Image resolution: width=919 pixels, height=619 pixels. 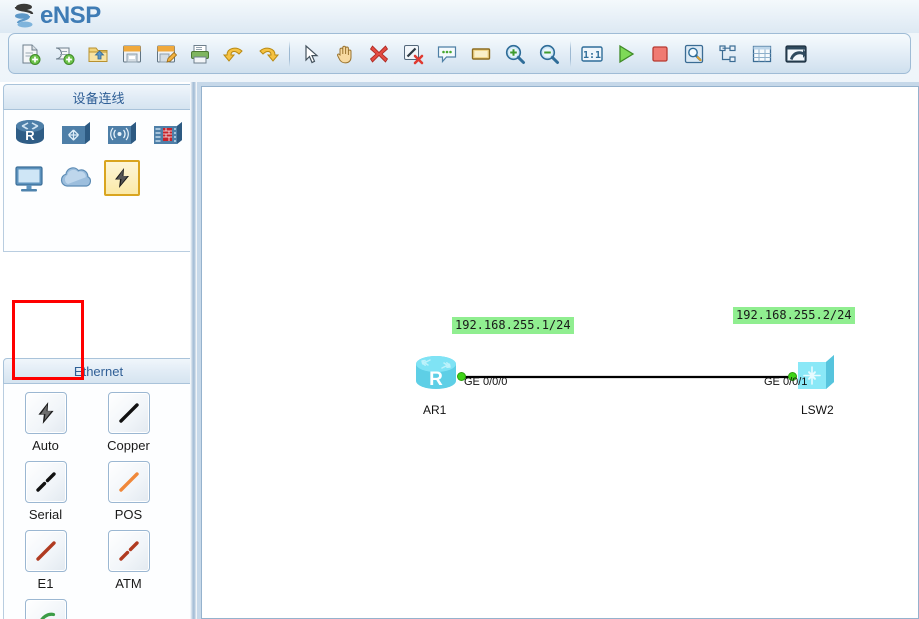 What do you see at coordinates (122, 134) in the screenshot?
I see `wlan-ap-device` at bounding box center [122, 134].